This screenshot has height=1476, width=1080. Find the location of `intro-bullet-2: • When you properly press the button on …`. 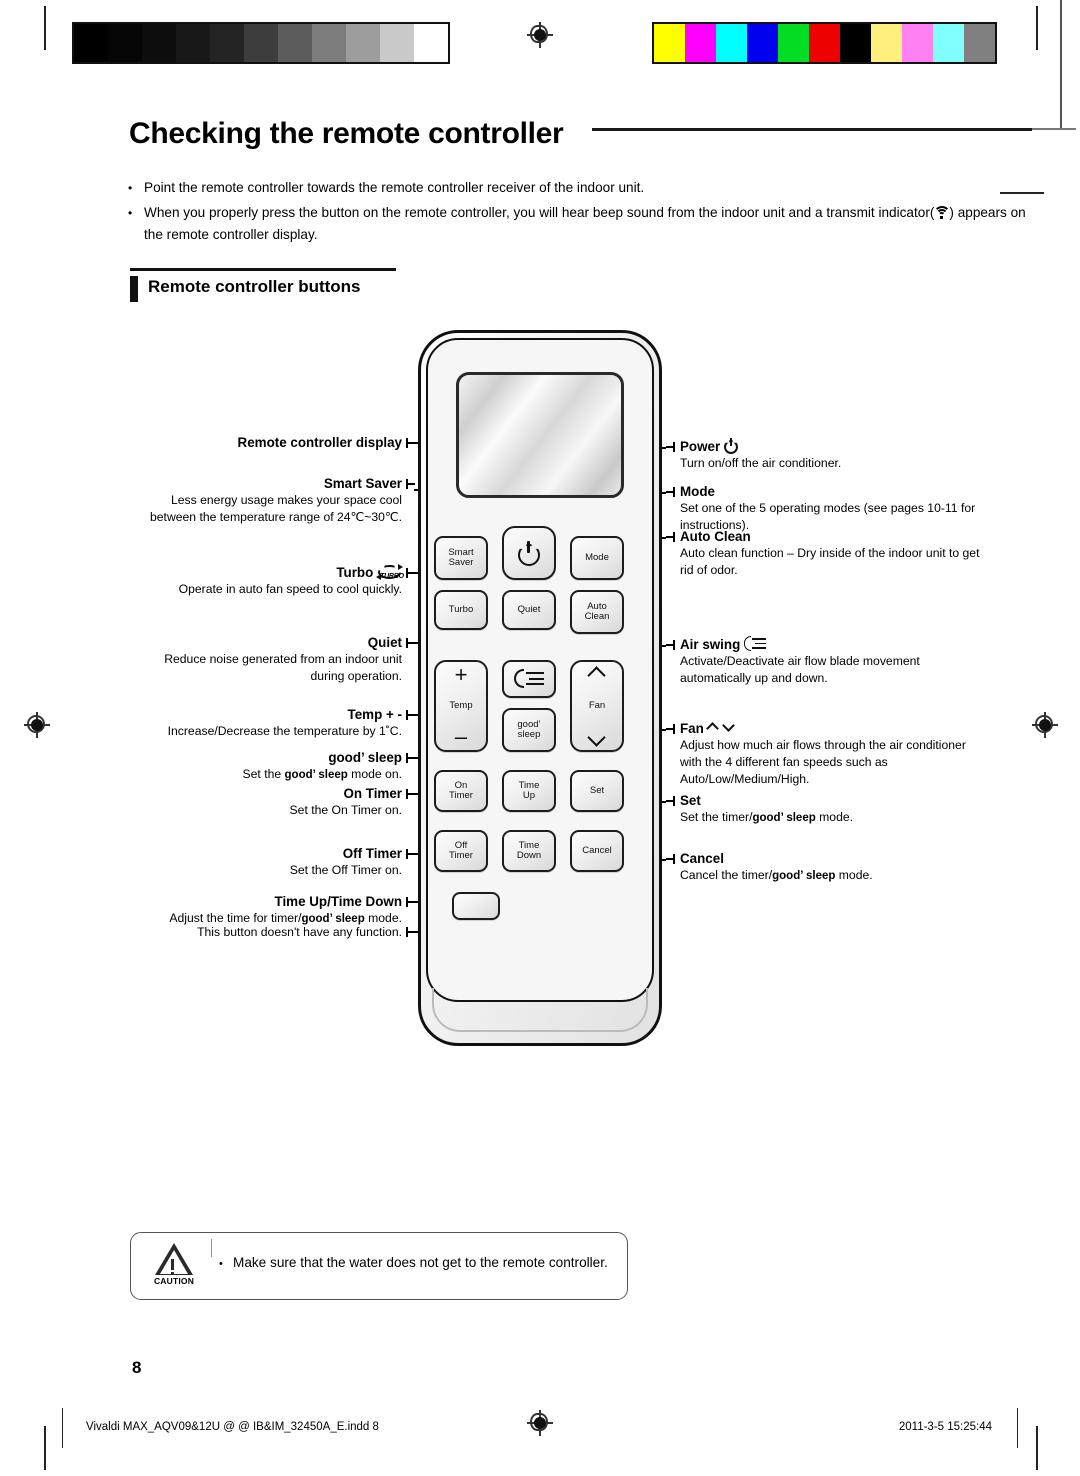

intro-bullet-2: • When you properly press the button on … is located at coordinates (580, 224).